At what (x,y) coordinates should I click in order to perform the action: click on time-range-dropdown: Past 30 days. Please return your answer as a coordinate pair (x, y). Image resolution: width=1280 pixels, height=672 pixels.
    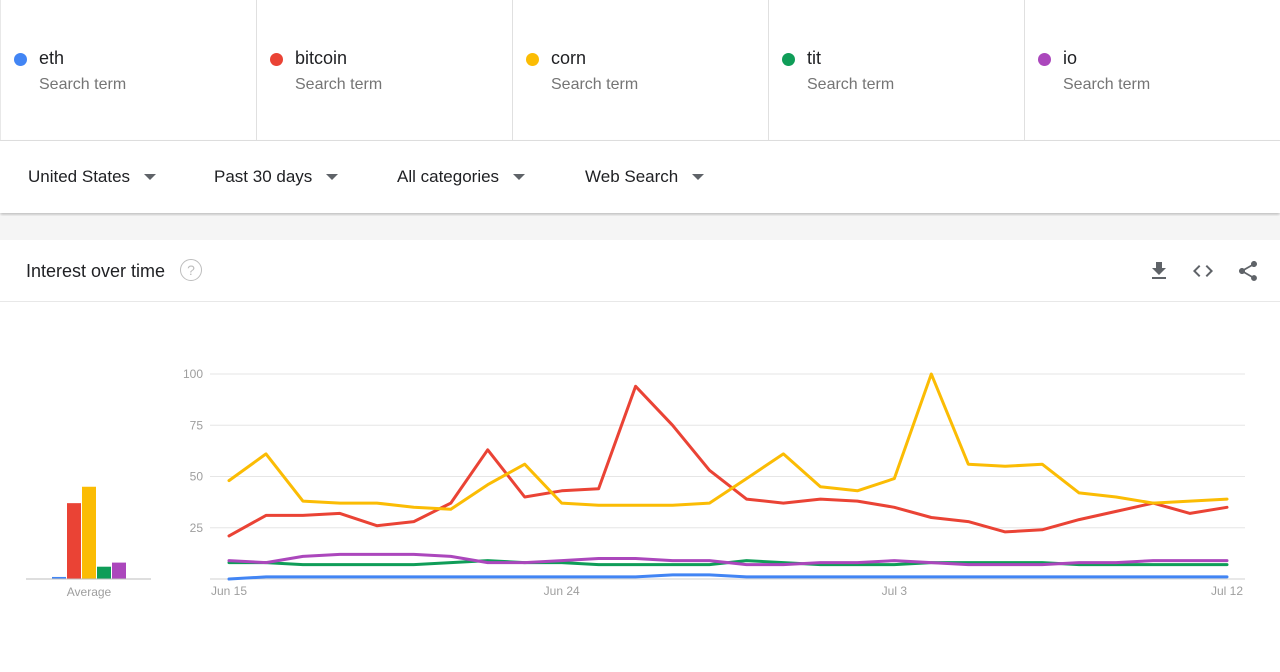
    Looking at the image, I should click on (276, 177).